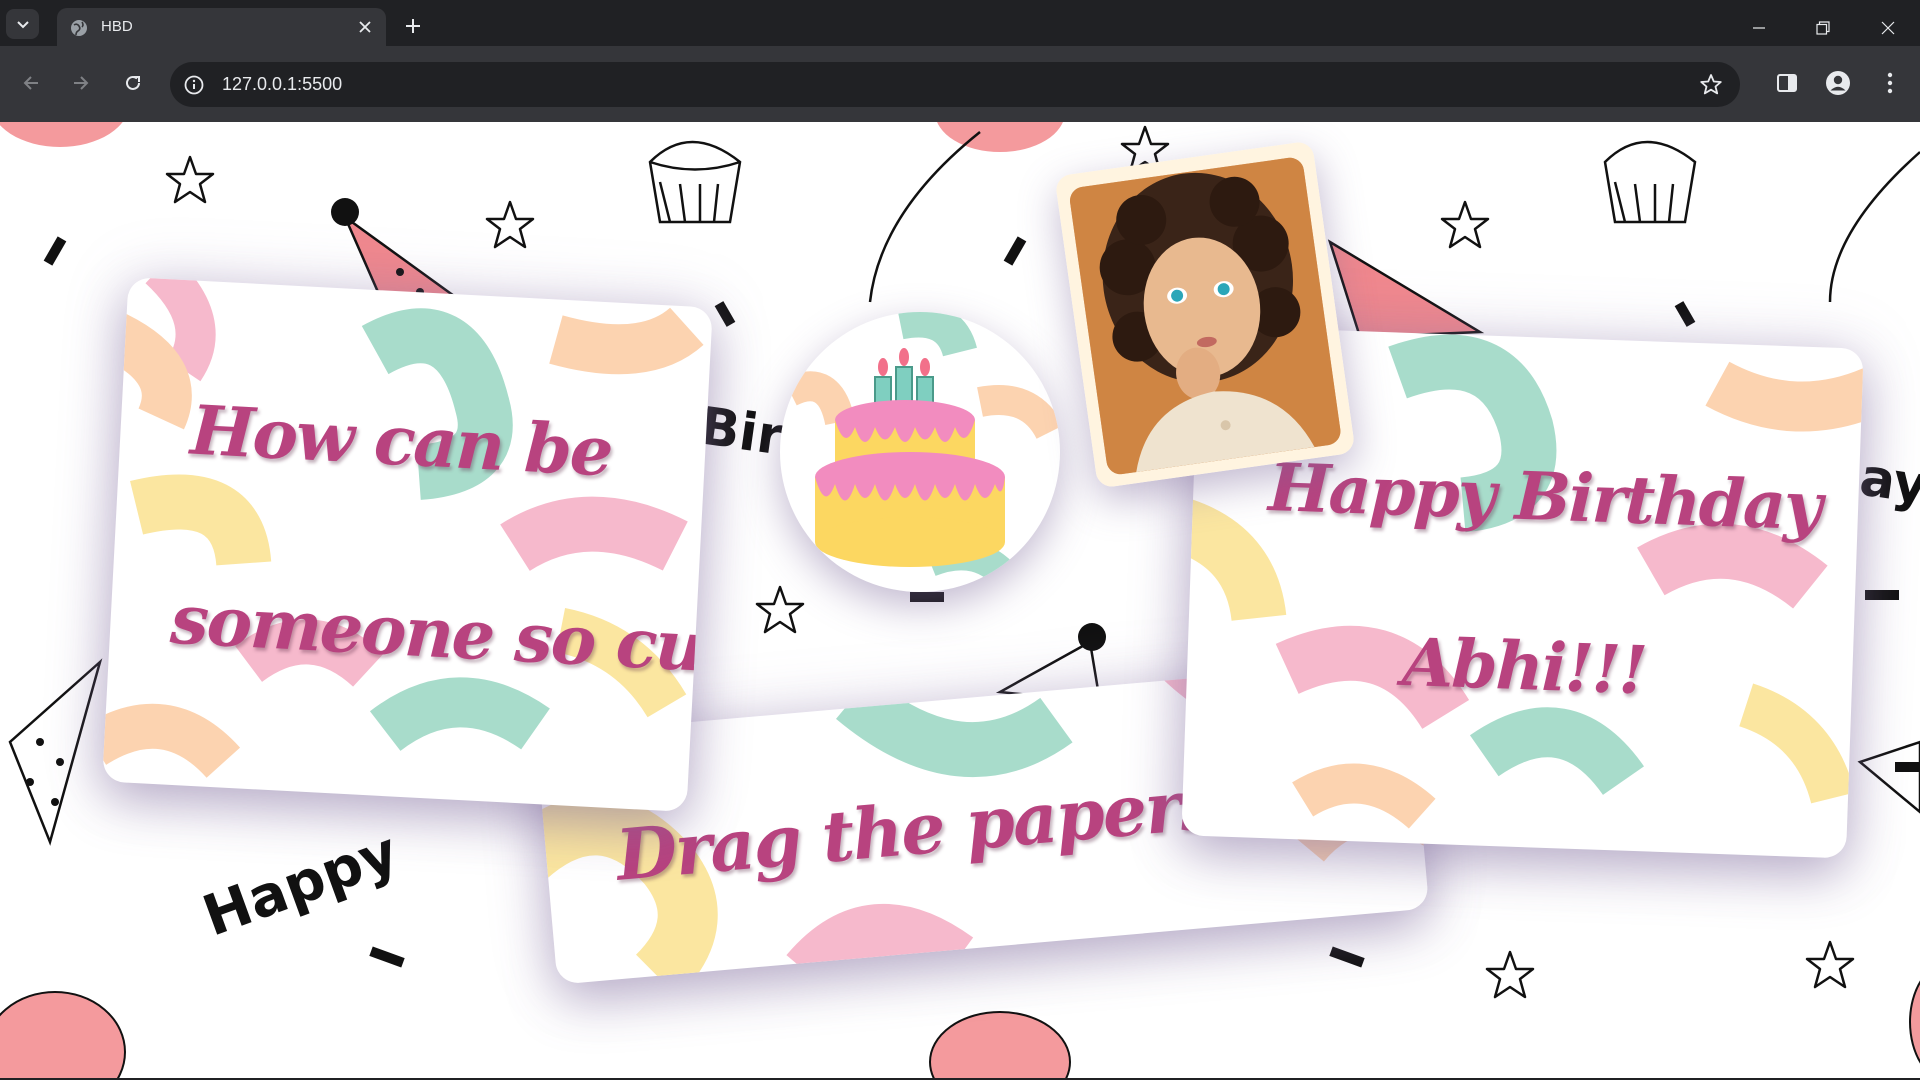  I want to click on tab-search-button, so click(22, 24).